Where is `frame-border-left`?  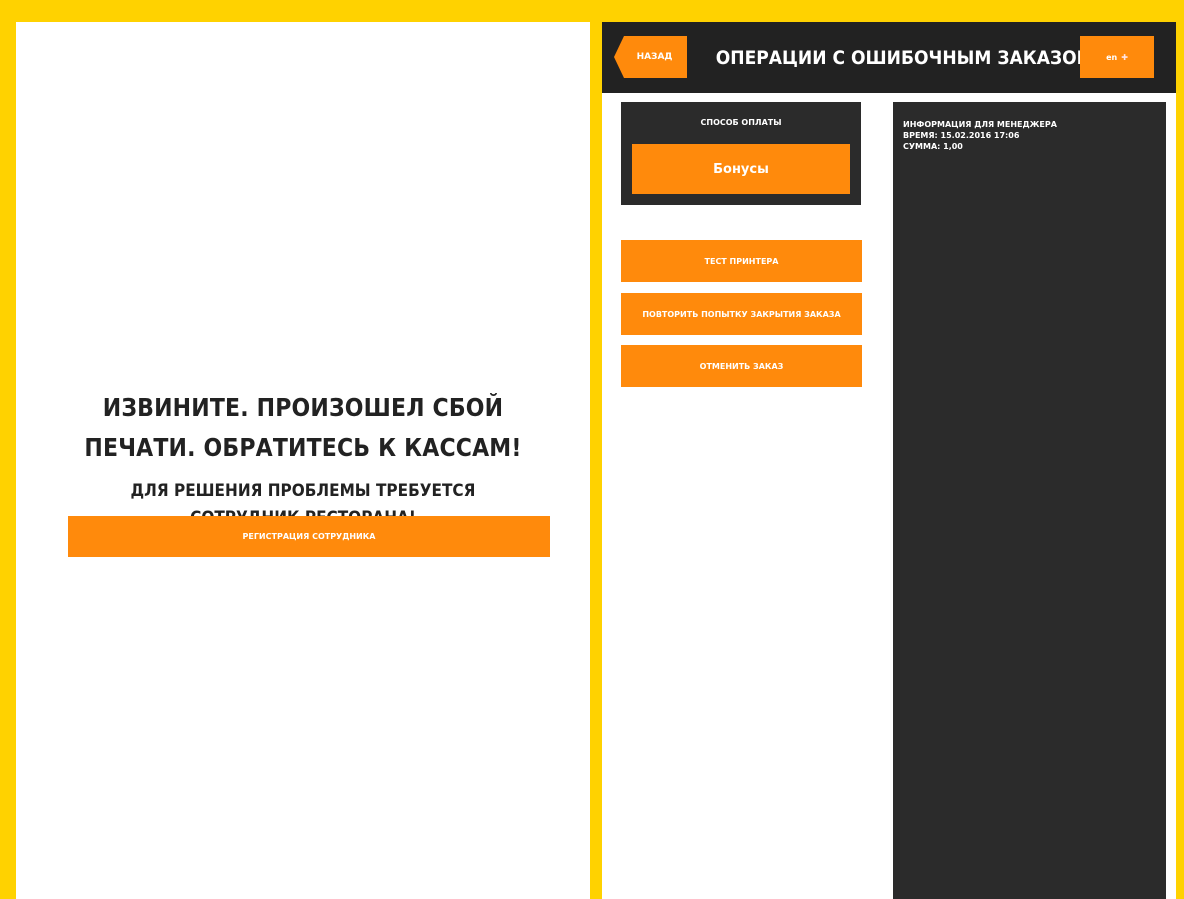 frame-border-left is located at coordinates (8, 449).